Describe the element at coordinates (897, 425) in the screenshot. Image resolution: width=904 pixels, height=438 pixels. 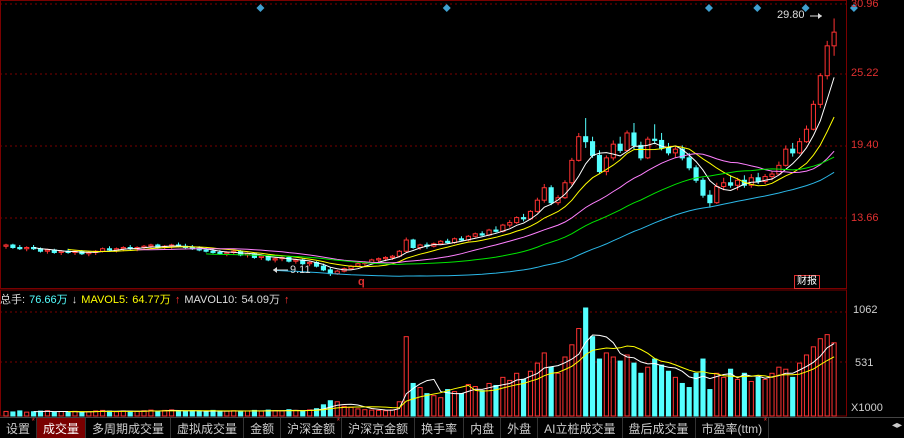
I see `tab-scroll-arrows-icon: ◂▸` at that location.